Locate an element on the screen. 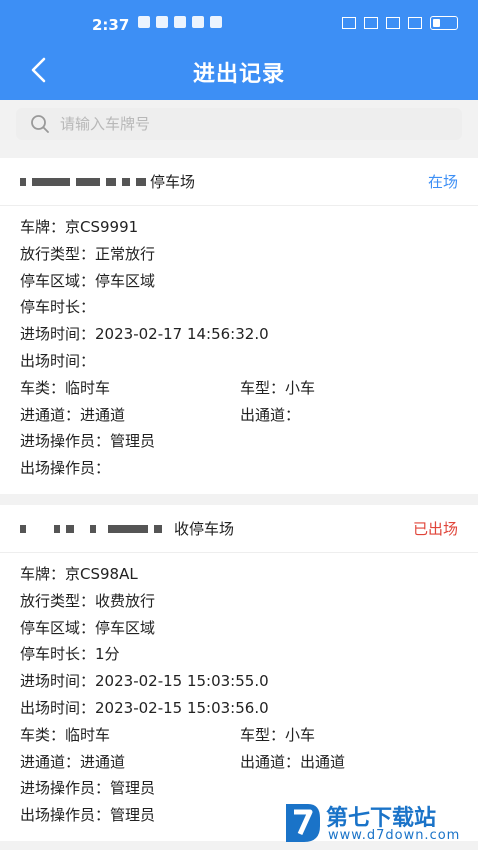 This screenshot has height=850, width=478. search-bar is located at coordinates (239, 124).